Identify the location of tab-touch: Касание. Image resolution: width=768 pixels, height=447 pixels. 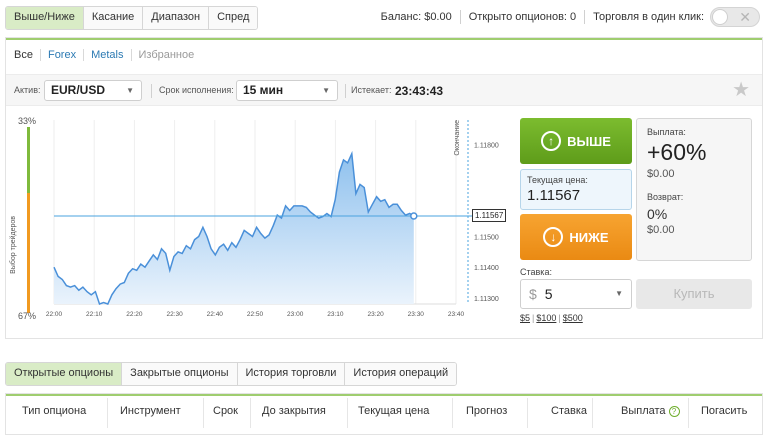
(113, 18).